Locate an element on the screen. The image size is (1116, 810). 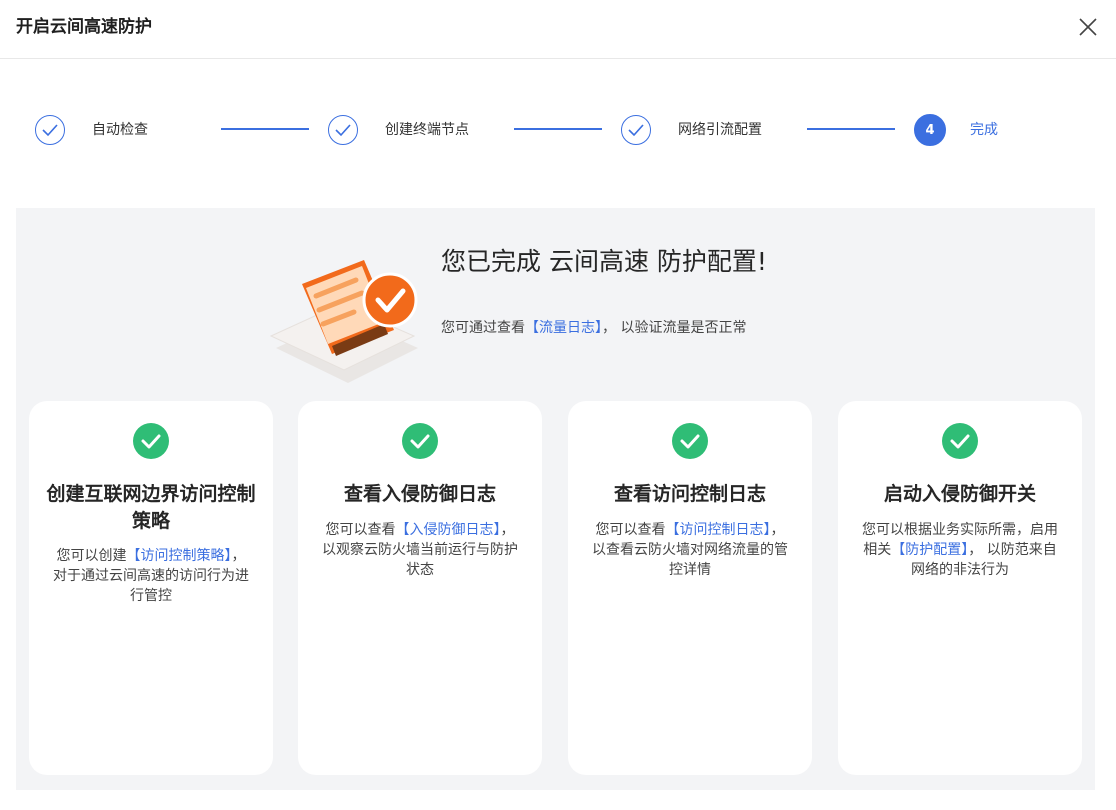
card-title: 创建互联网边界访问控制策略 is located at coordinates (151, 507).